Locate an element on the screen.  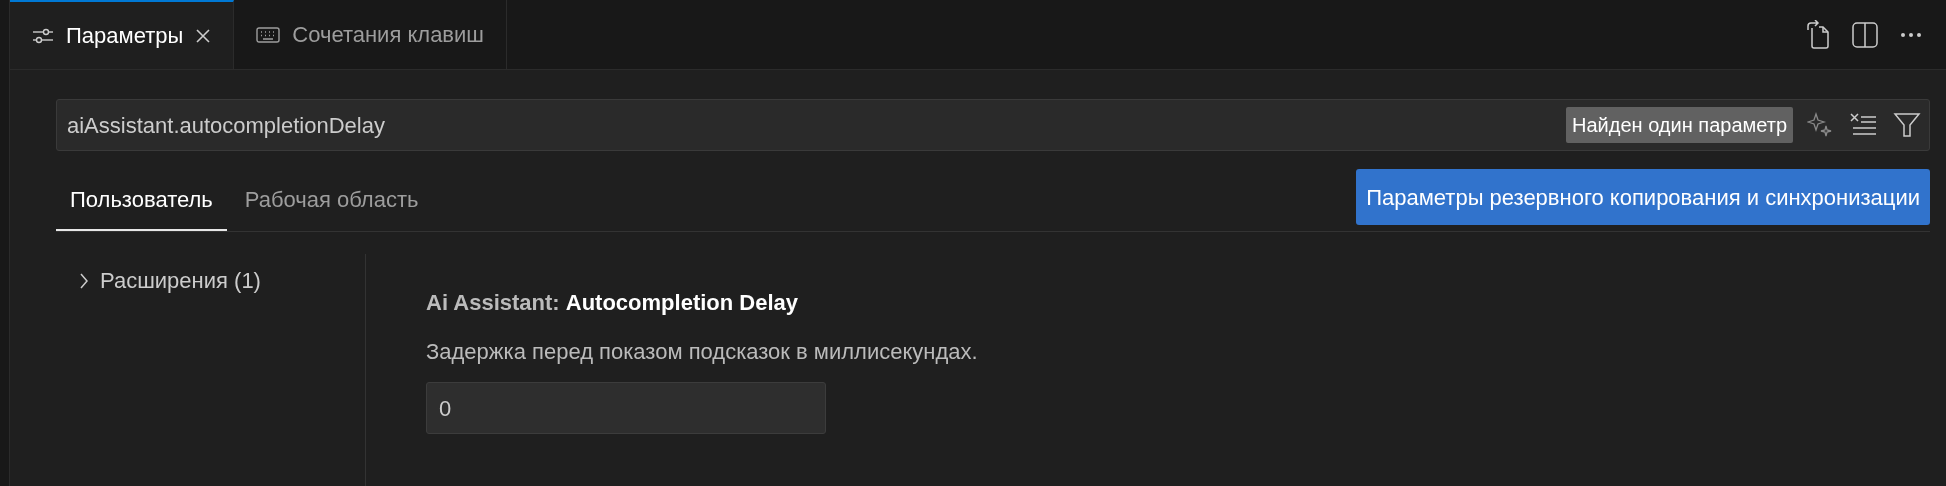
split-editor-icon is located at coordinates (1865, 34).